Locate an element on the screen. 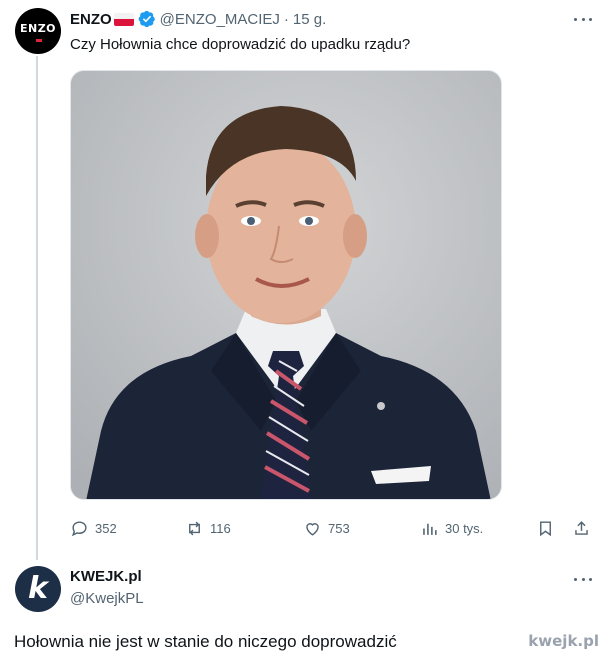 The height and width of the screenshot is (663, 609). avatar-logo-text: ENZO is located at coordinates (38, 28).